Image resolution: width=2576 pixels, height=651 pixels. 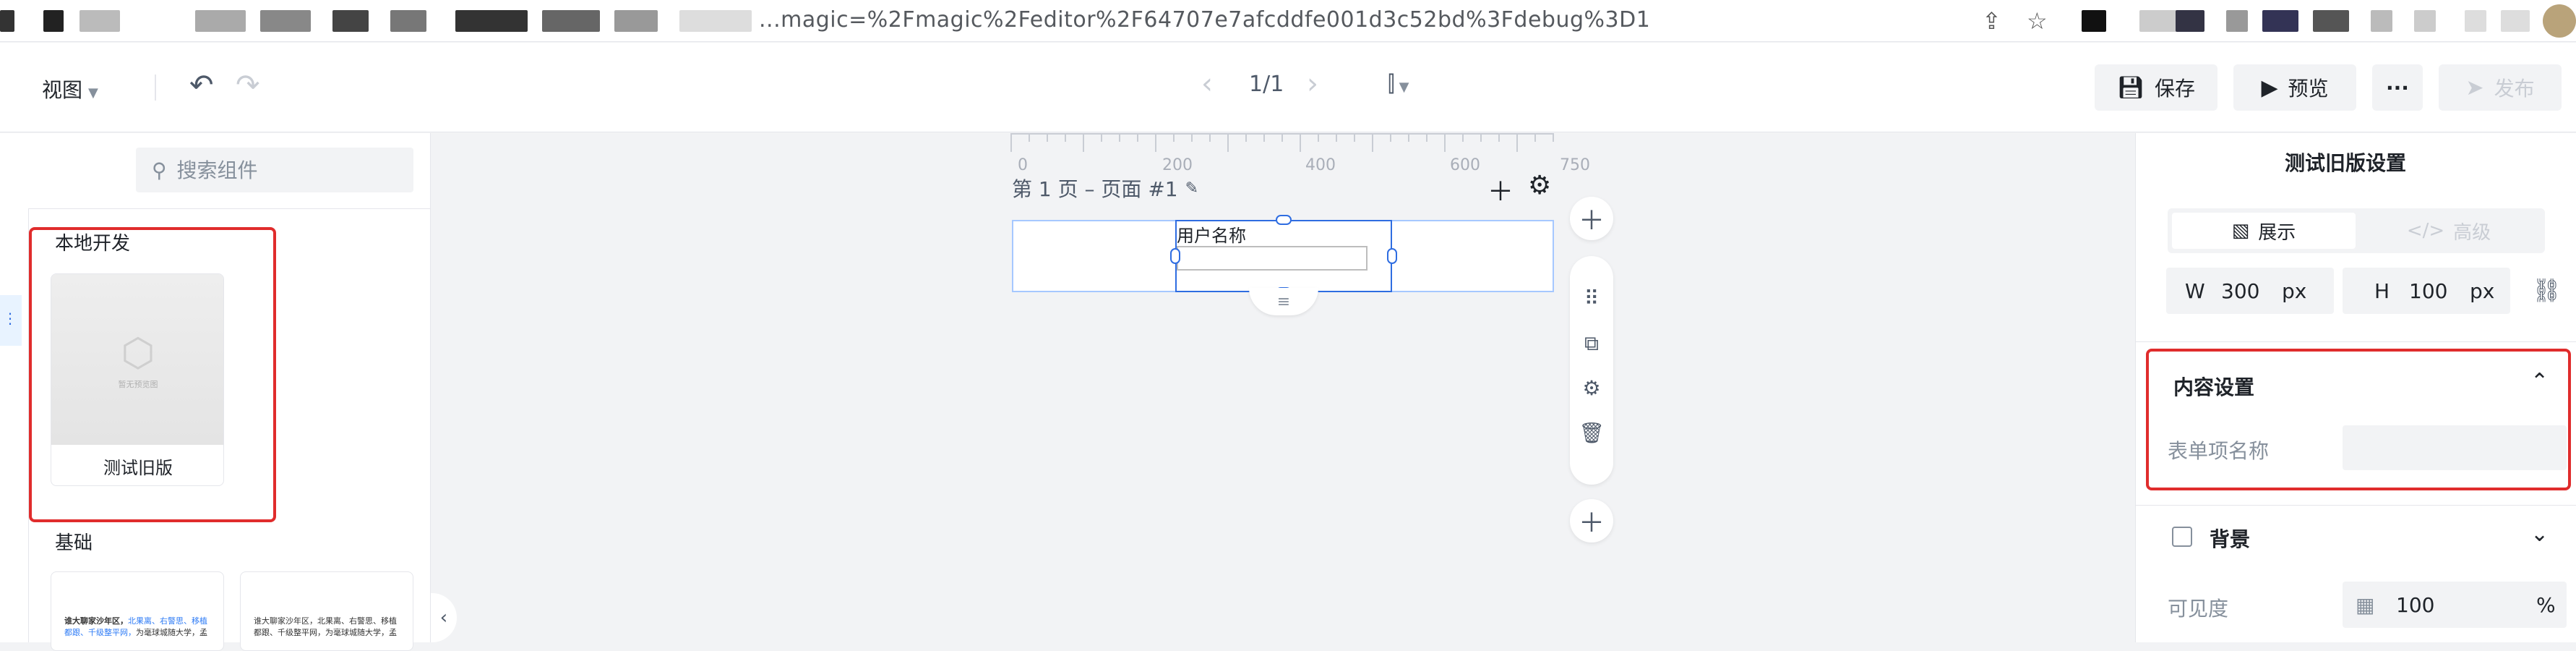 I want to click on ruler-label: 750, so click(x=1575, y=165).